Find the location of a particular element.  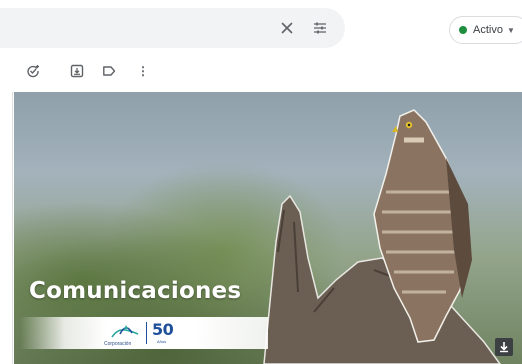

download-image-button is located at coordinates (504, 347).